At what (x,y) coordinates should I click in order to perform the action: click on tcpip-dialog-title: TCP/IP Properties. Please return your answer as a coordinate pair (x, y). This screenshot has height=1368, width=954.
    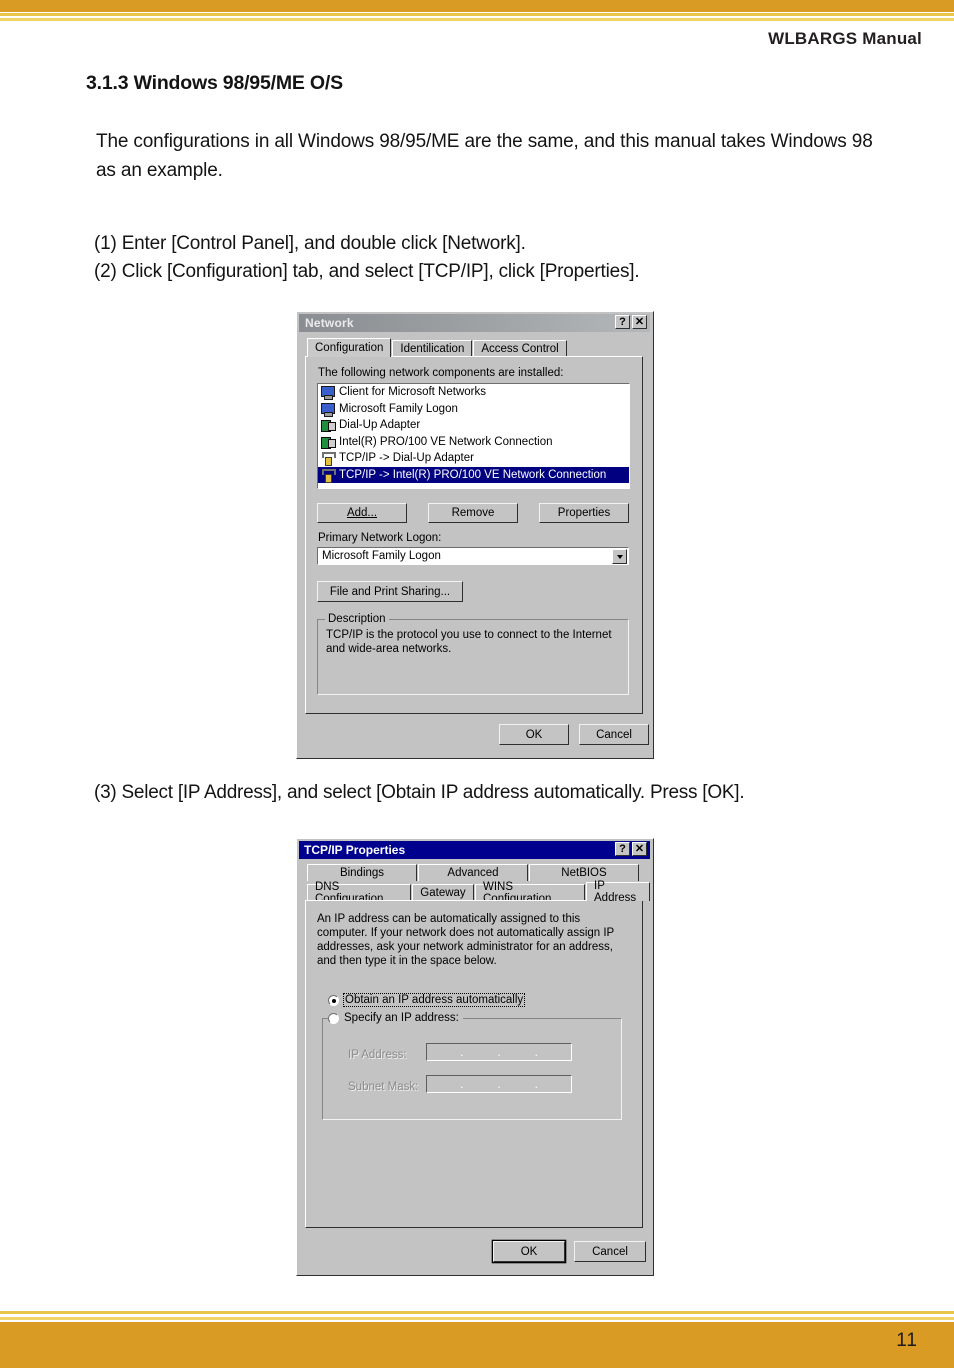
    Looking at the image, I should click on (355, 850).